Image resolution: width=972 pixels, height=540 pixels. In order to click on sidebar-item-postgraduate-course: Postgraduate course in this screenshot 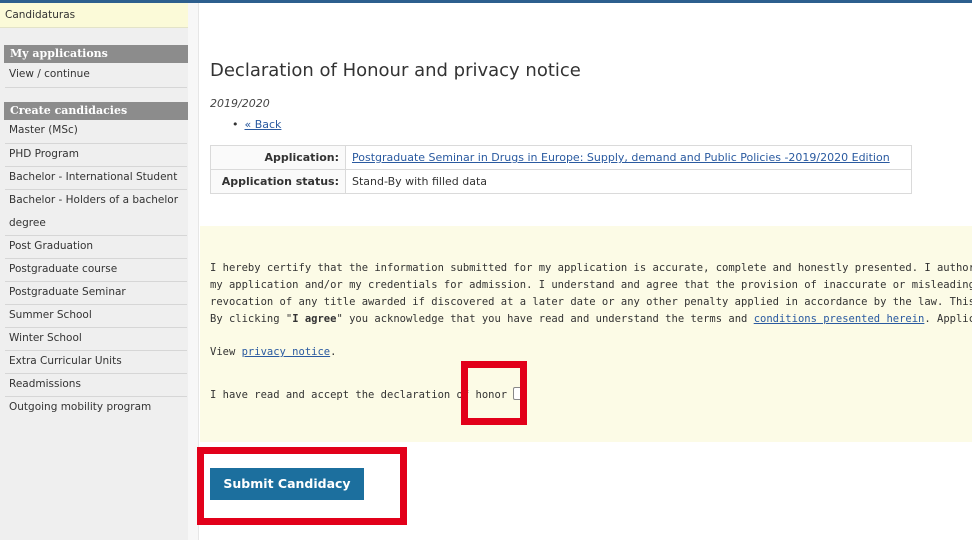, I will do `click(95, 270)`.